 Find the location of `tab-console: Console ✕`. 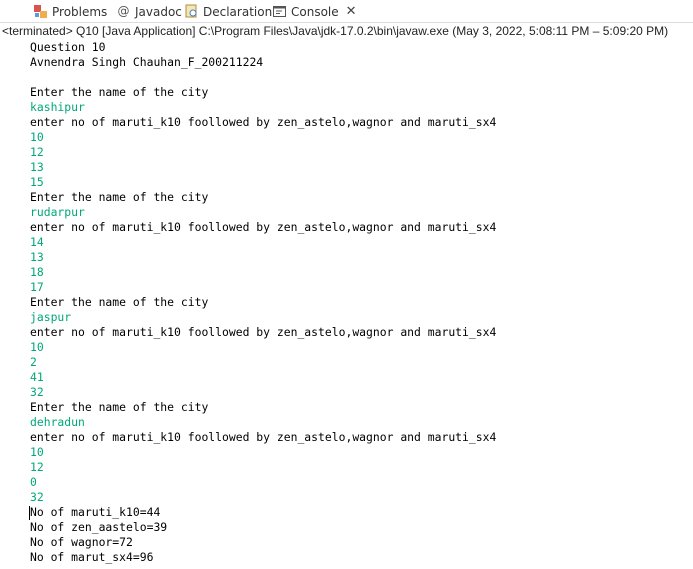

tab-console: Console ✕ is located at coordinates (314, 11).